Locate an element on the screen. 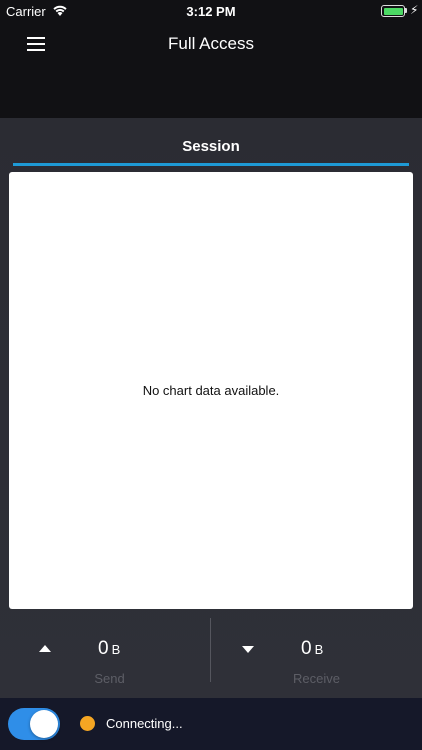  send-value-unit: B is located at coordinates (116, 649).